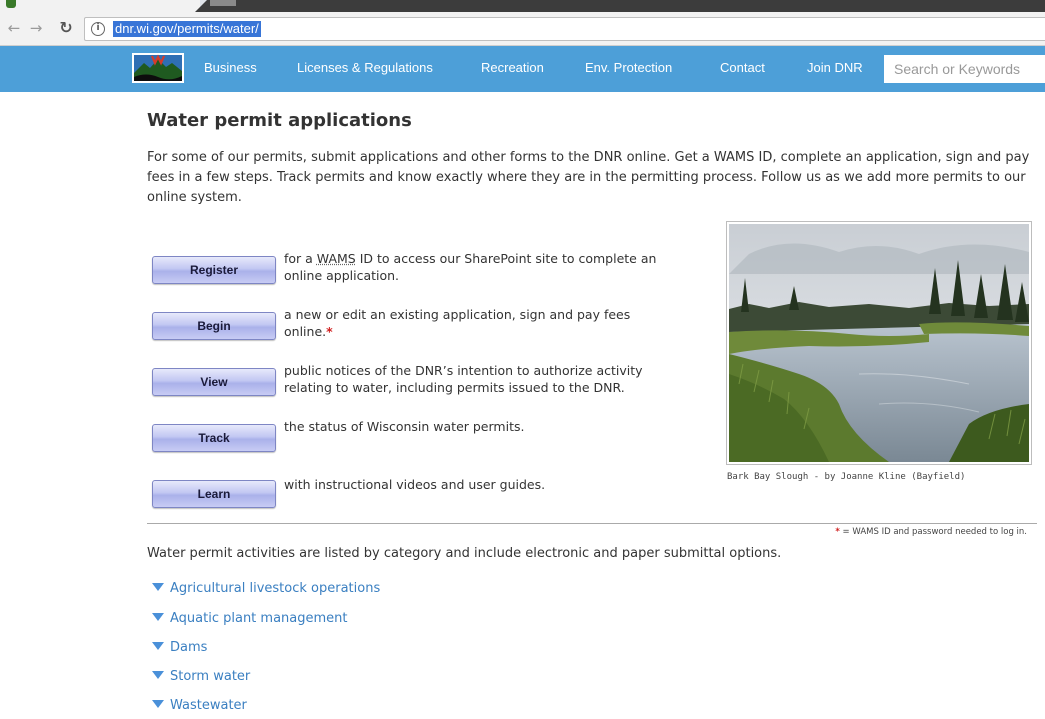 This screenshot has width=1045, height=719. Describe the element at coordinates (336, 258) in the screenshot. I see `wams-abbreviation: WAMS` at that location.